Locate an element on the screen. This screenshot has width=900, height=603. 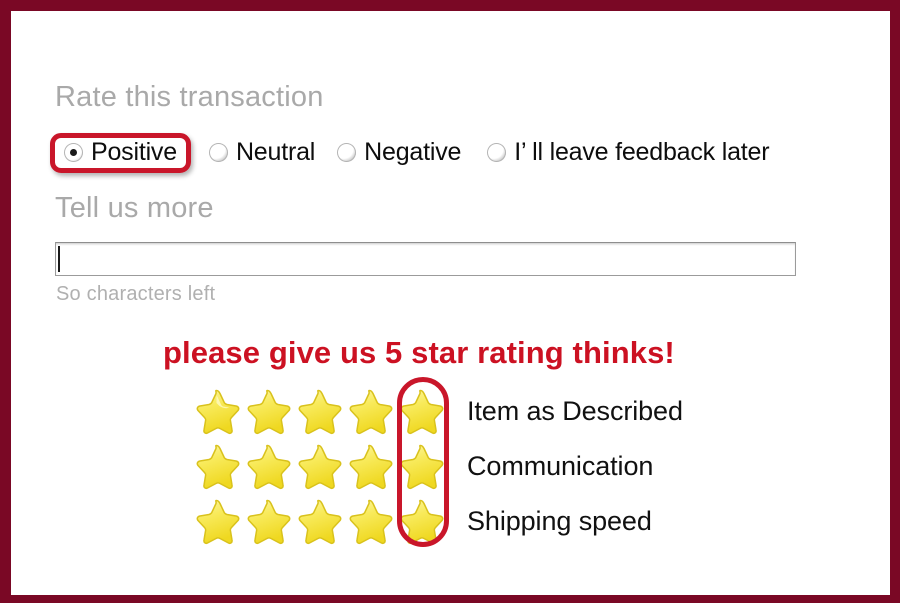
star-row-label: Item as Described is located at coordinates (575, 410).